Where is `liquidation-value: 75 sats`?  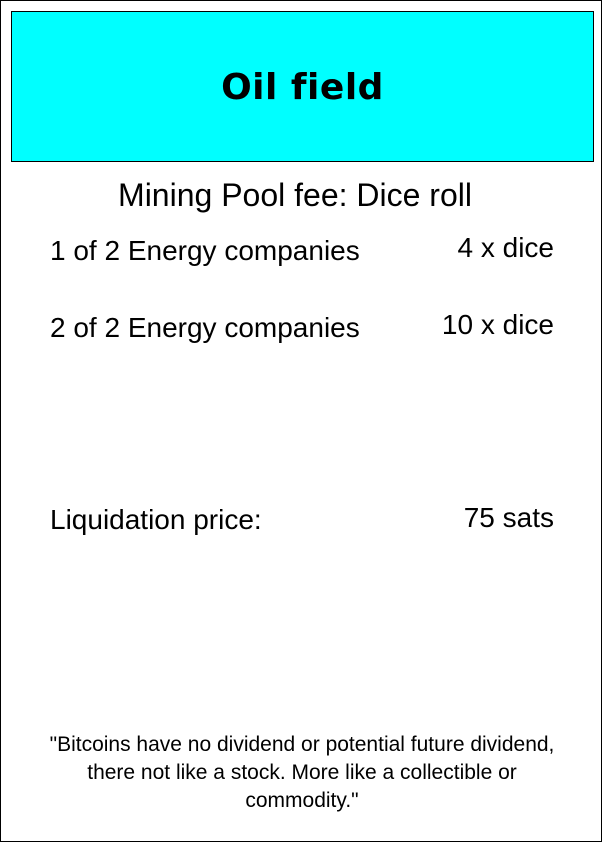
liquidation-value: 75 sats is located at coordinates (508, 517).